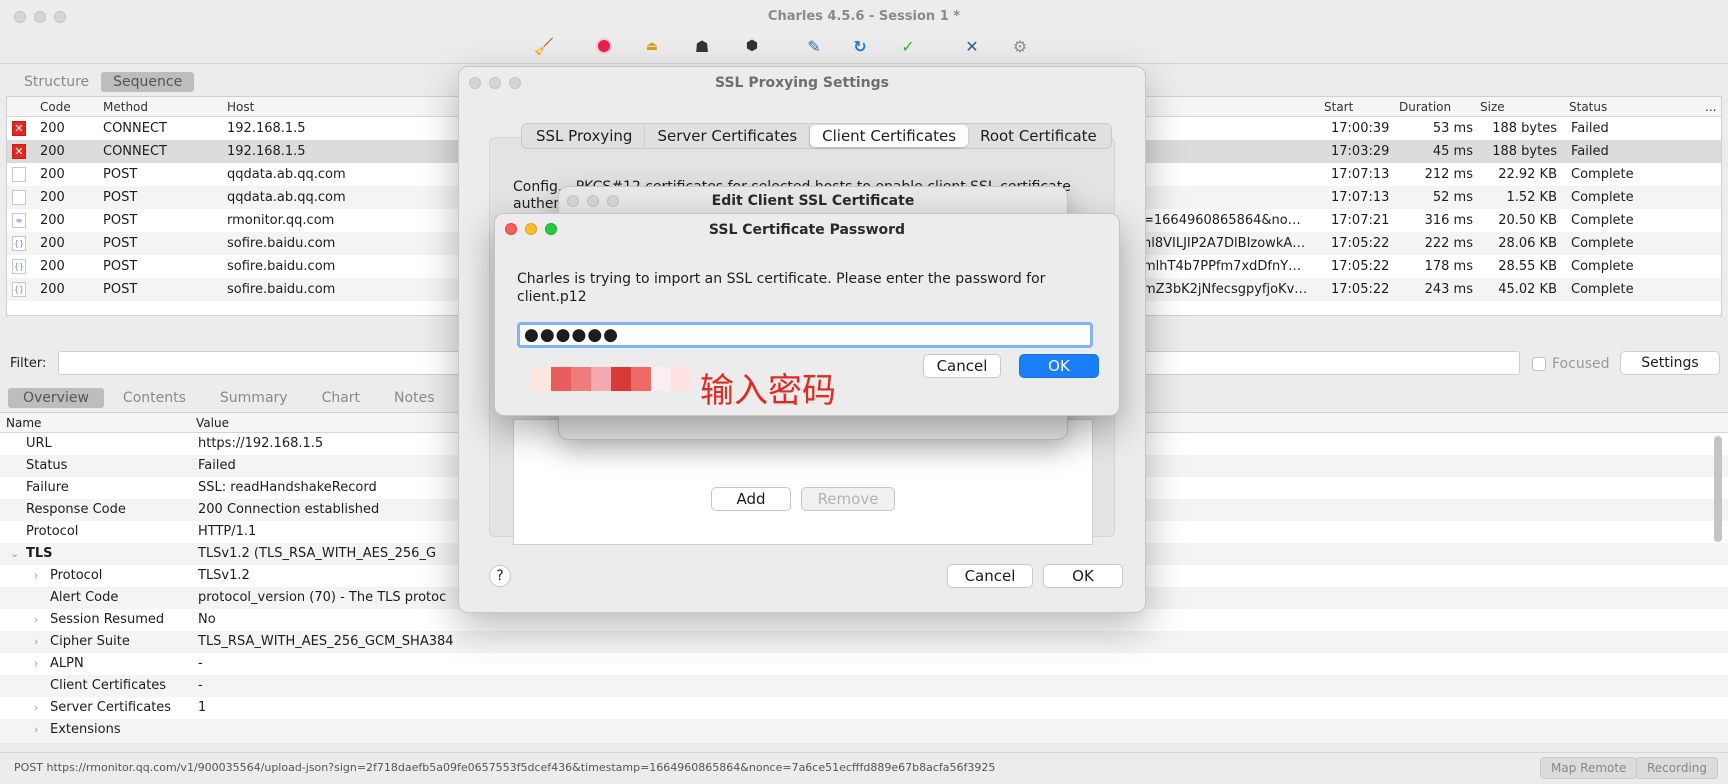  Describe the element at coordinates (990, 576) in the screenshot. I see `ssl-cancel-button: Cancel` at that location.